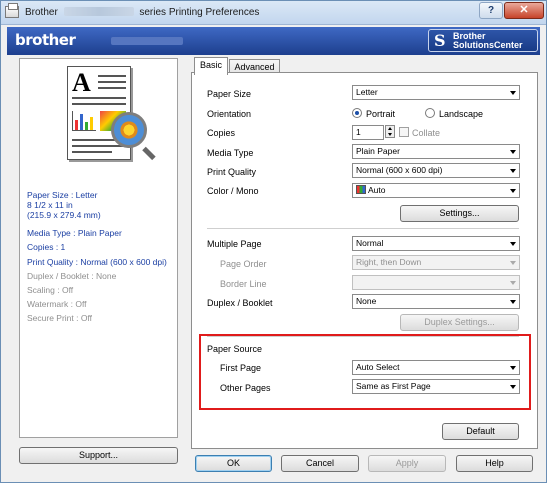 This screenshot has height=483, width=547. I want to click on solutions-line-2: SolutionsCenter, so click(488, 45).